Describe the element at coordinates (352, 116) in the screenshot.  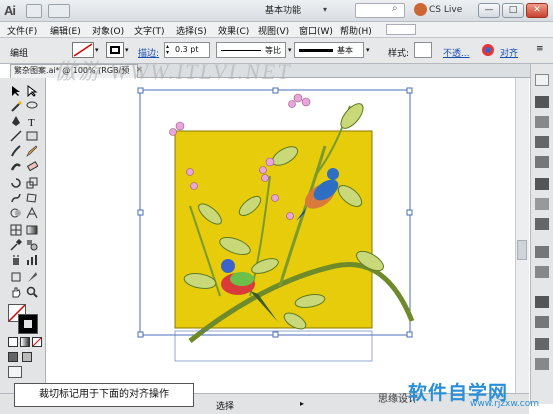
I see `leaf` at that location.